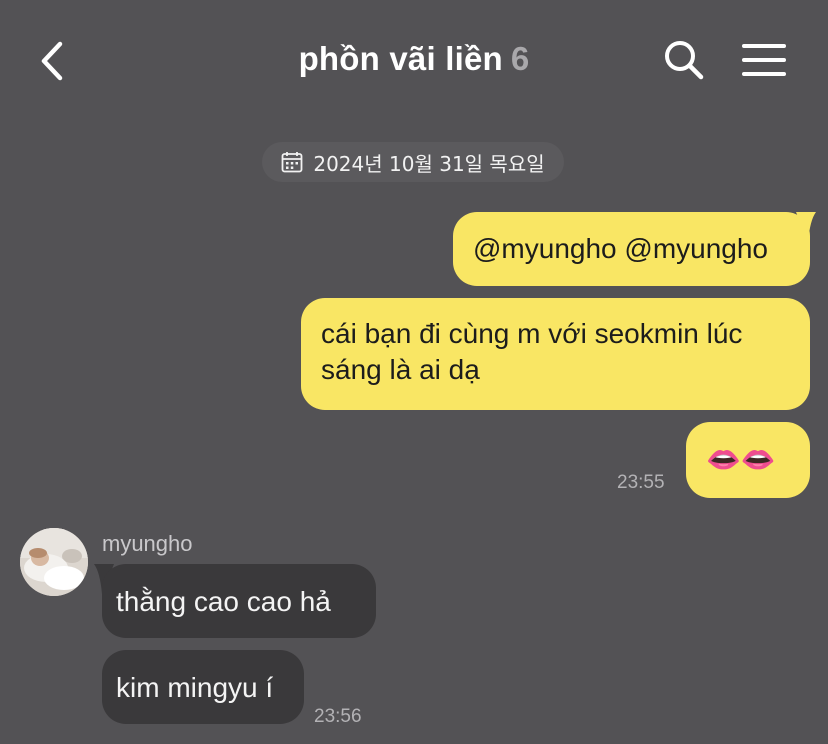 This screenshot has width=828, height=744. I want to click on message-text: thằng cao cao hả, so click(223, 601).